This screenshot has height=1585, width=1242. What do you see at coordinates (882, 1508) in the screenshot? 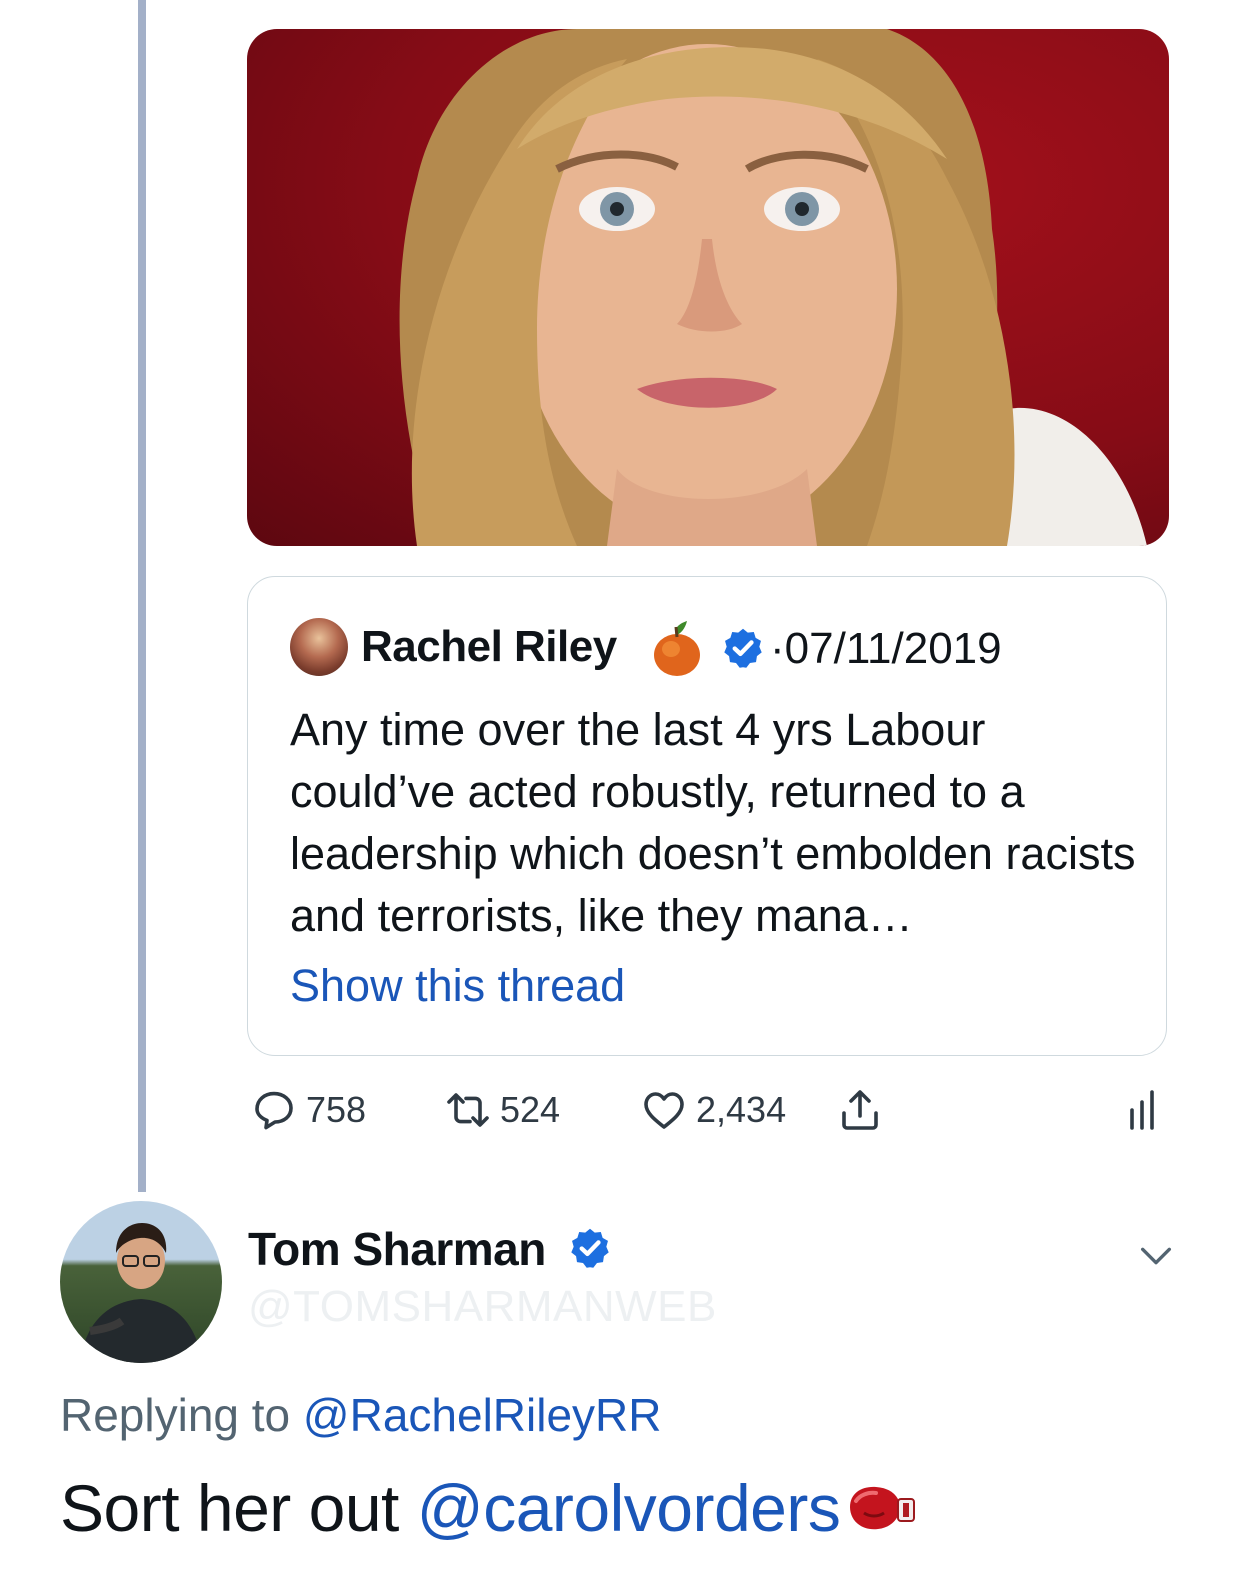
I see `boxing-glove-icon` at bounding box center [882, 1508].